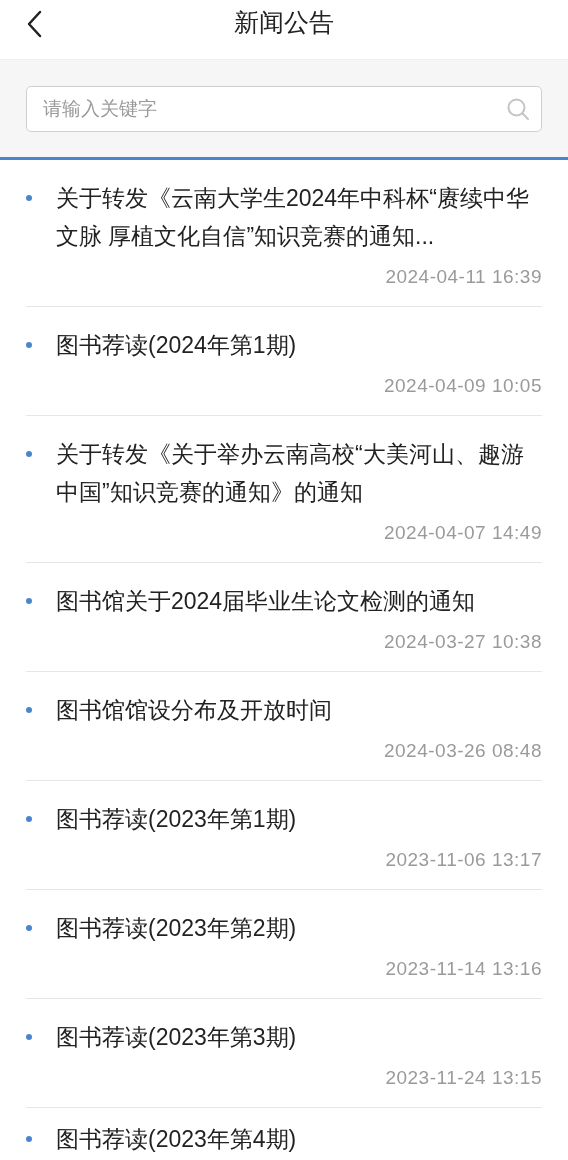  I want to click on page-title: 新闻公告, so click(284, 22).